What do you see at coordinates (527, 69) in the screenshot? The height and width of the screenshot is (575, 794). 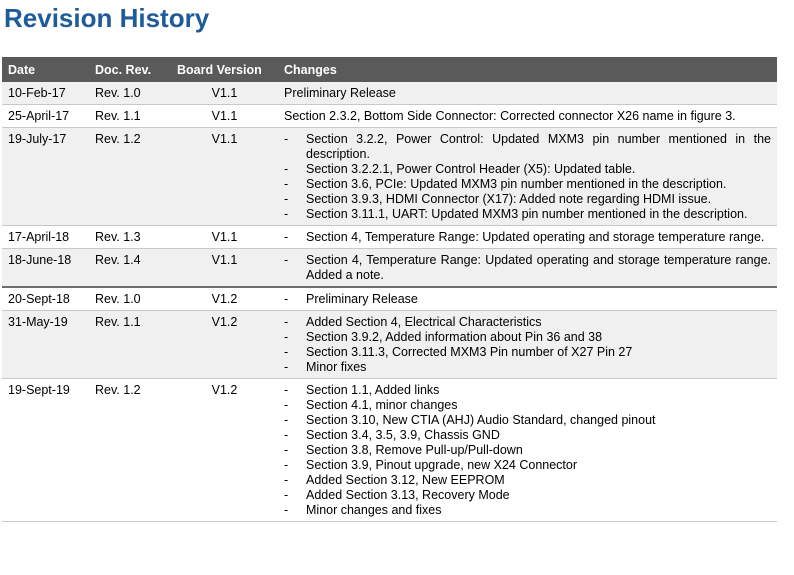 I see `header-changes: Changes` at bounding box center [527, 69].